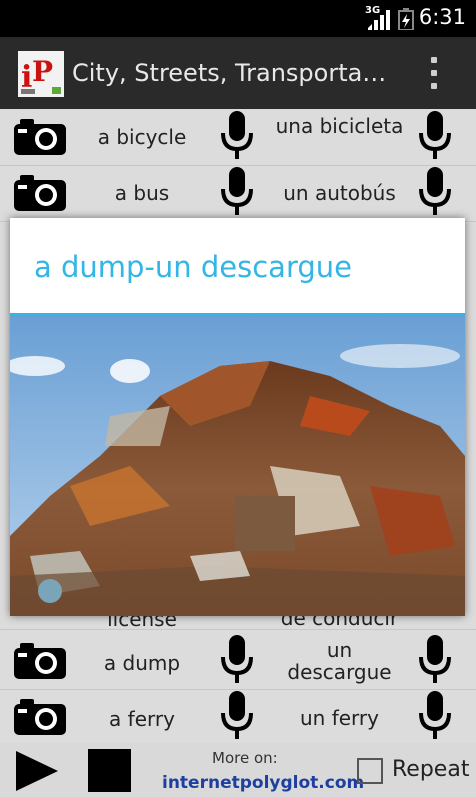  Describe the element at coordinates (142, 137) in the screenshot. I see `english-word: a bicycle` at that location.